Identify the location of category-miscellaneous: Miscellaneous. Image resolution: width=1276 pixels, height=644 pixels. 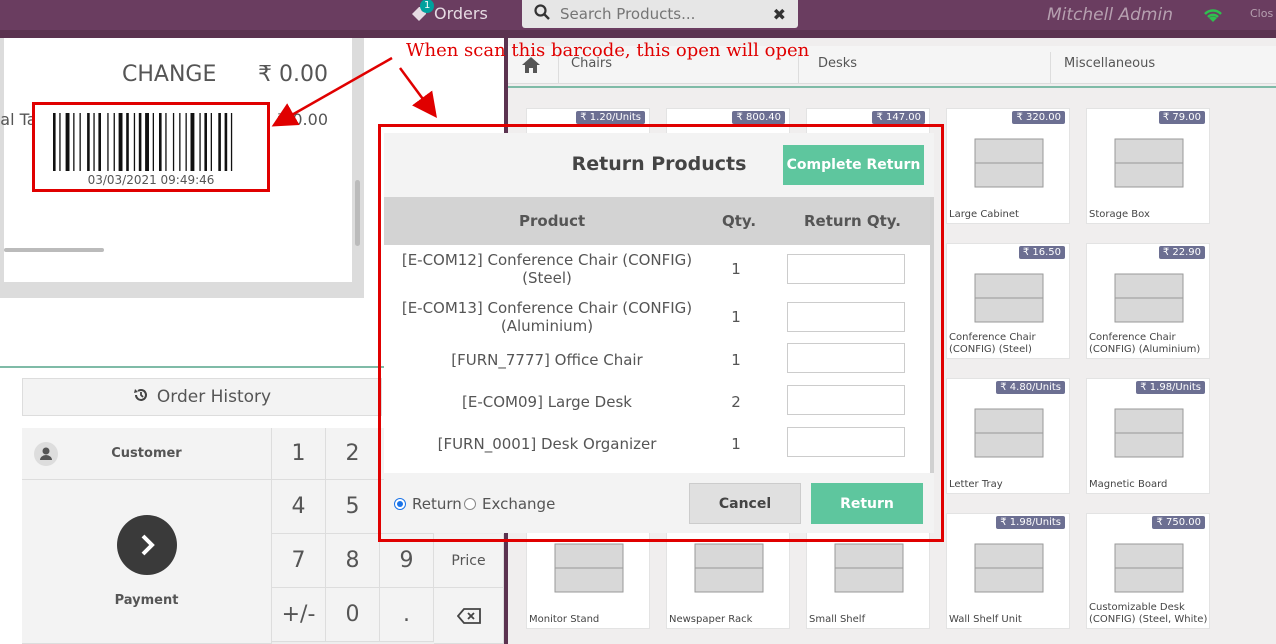
(1109, 63).